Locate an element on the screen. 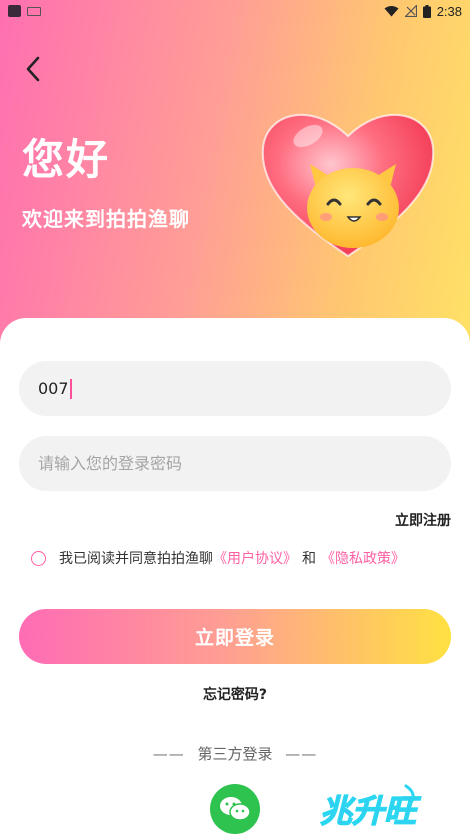  back-button is located at coordinates (33, 69).